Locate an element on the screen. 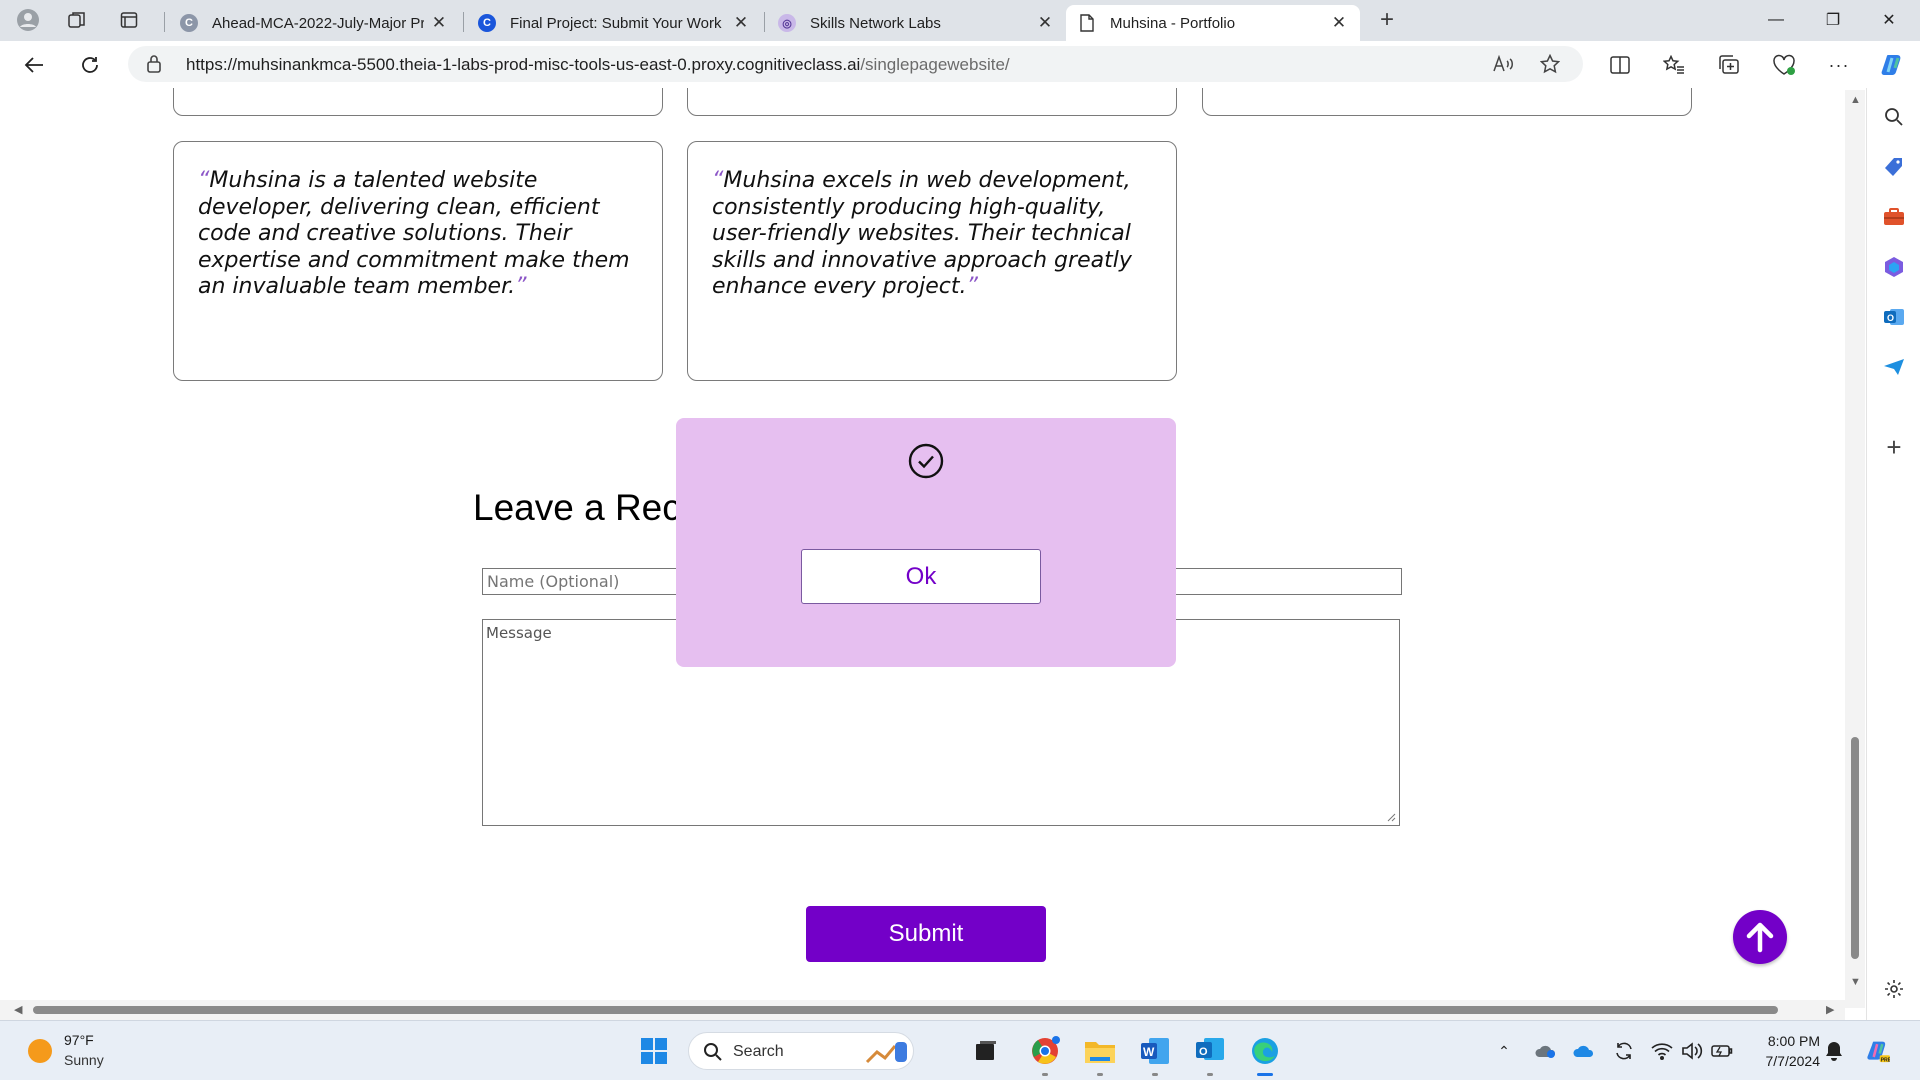  add-sidebar-item-icon: + is located at coordinates (1894, 447).